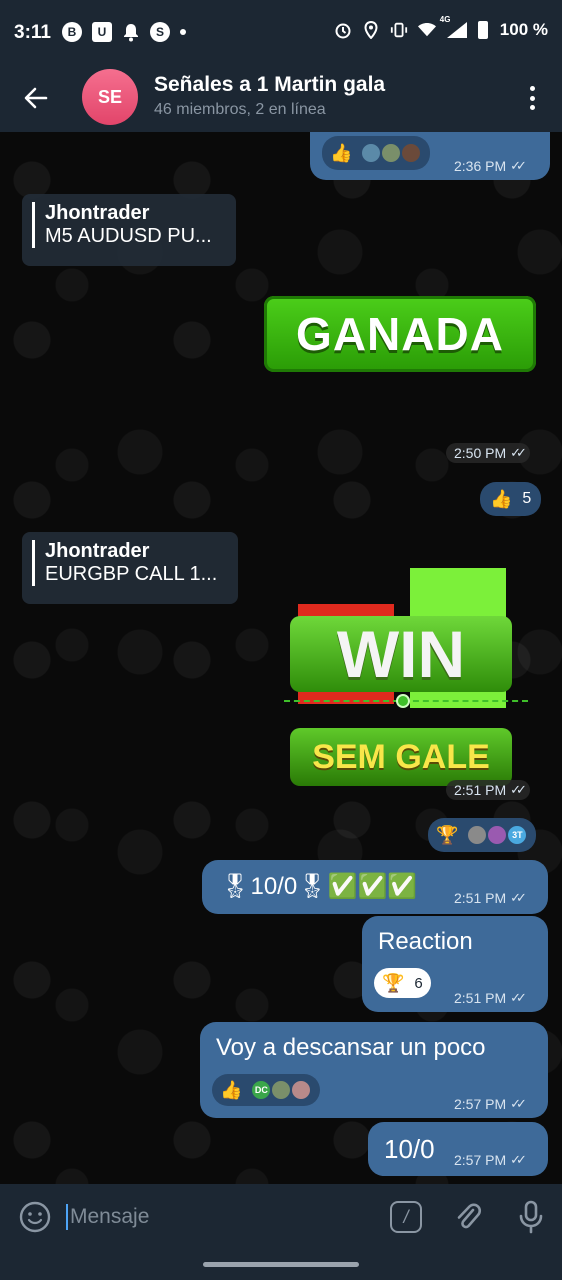 The width and height of the screenshot is (562, 1280). Describe the element at coordinates (409, 1149) in the screenshot. I see `message-text: 10/0` at that location.